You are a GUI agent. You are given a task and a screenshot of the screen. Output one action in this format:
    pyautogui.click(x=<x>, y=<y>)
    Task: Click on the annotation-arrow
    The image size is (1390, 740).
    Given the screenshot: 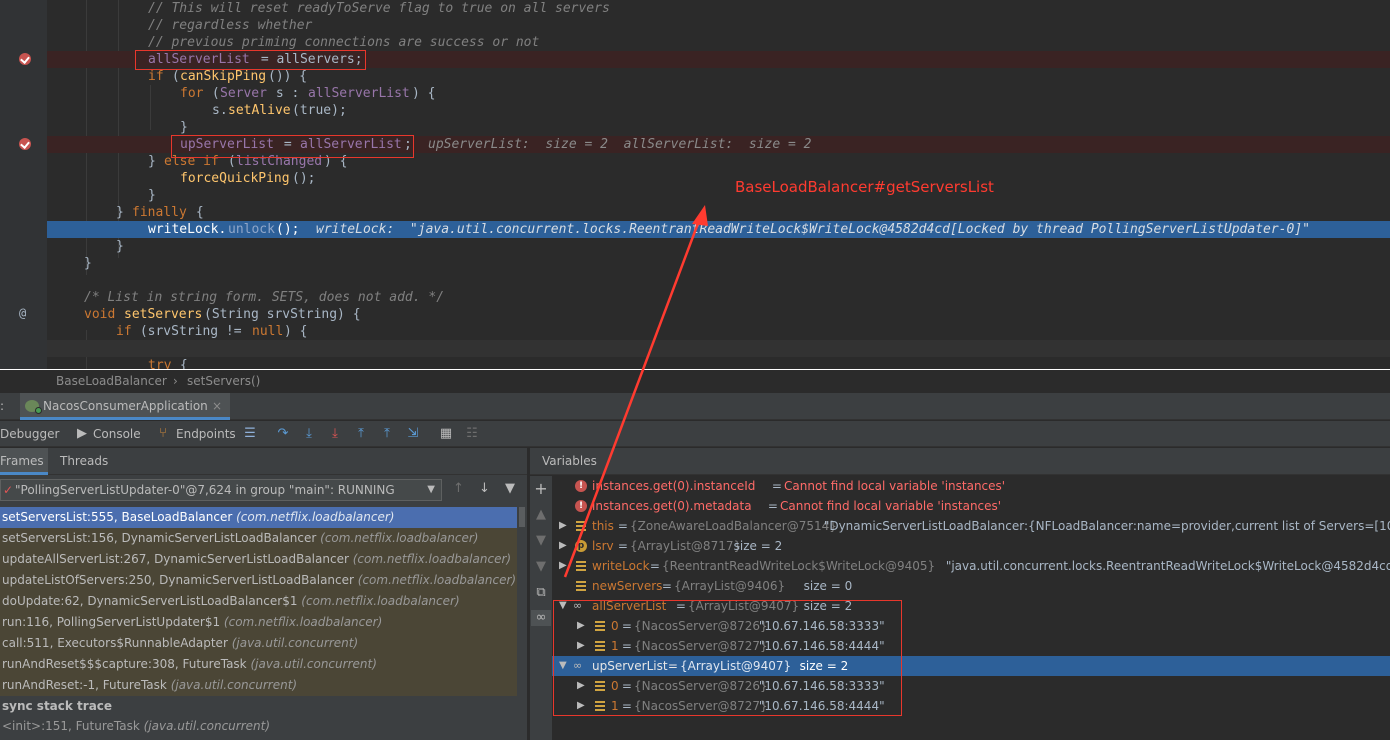 What is the action you would take?
    pyautogui.click(x=635, y=391)
    